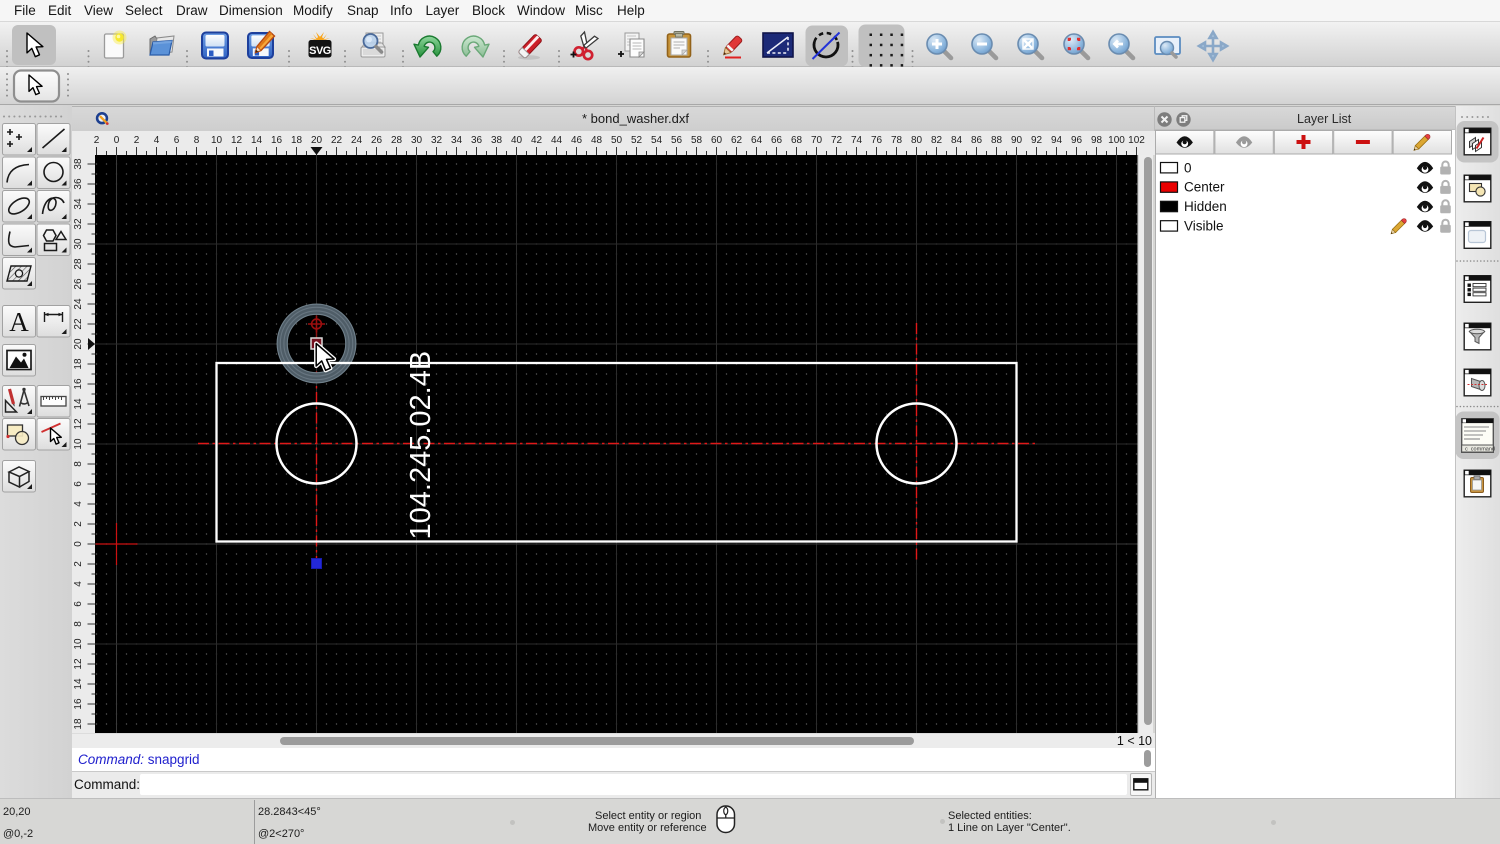 Image resolution: width=1500 pixels, height=844 pixels. Describe the element at coordinates (757, 140) in the screenshot. I see `svg-text: 64` at that location.